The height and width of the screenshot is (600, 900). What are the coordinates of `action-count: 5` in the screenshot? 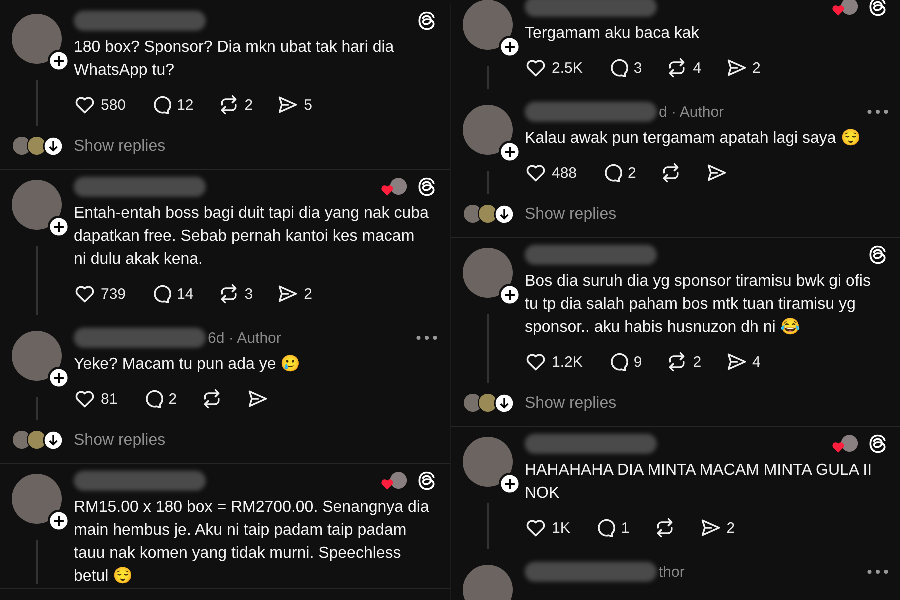 It's located at (308, 105).